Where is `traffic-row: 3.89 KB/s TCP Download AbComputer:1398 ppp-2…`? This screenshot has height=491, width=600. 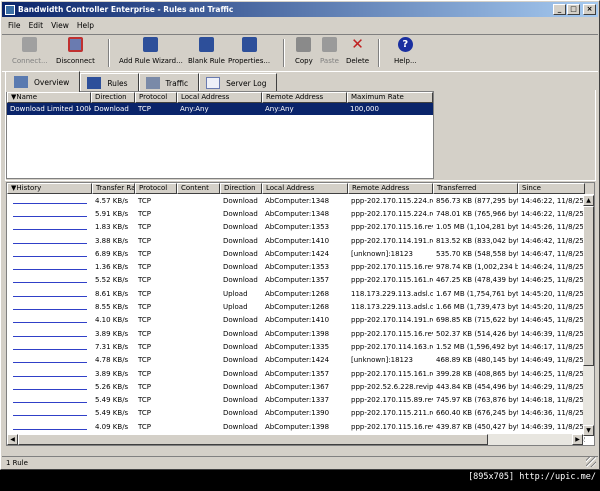 traffic-row: 3.89 KB/s TCP Download AbComputer:1398 ppp-2… is located at coordinates (300, 333).